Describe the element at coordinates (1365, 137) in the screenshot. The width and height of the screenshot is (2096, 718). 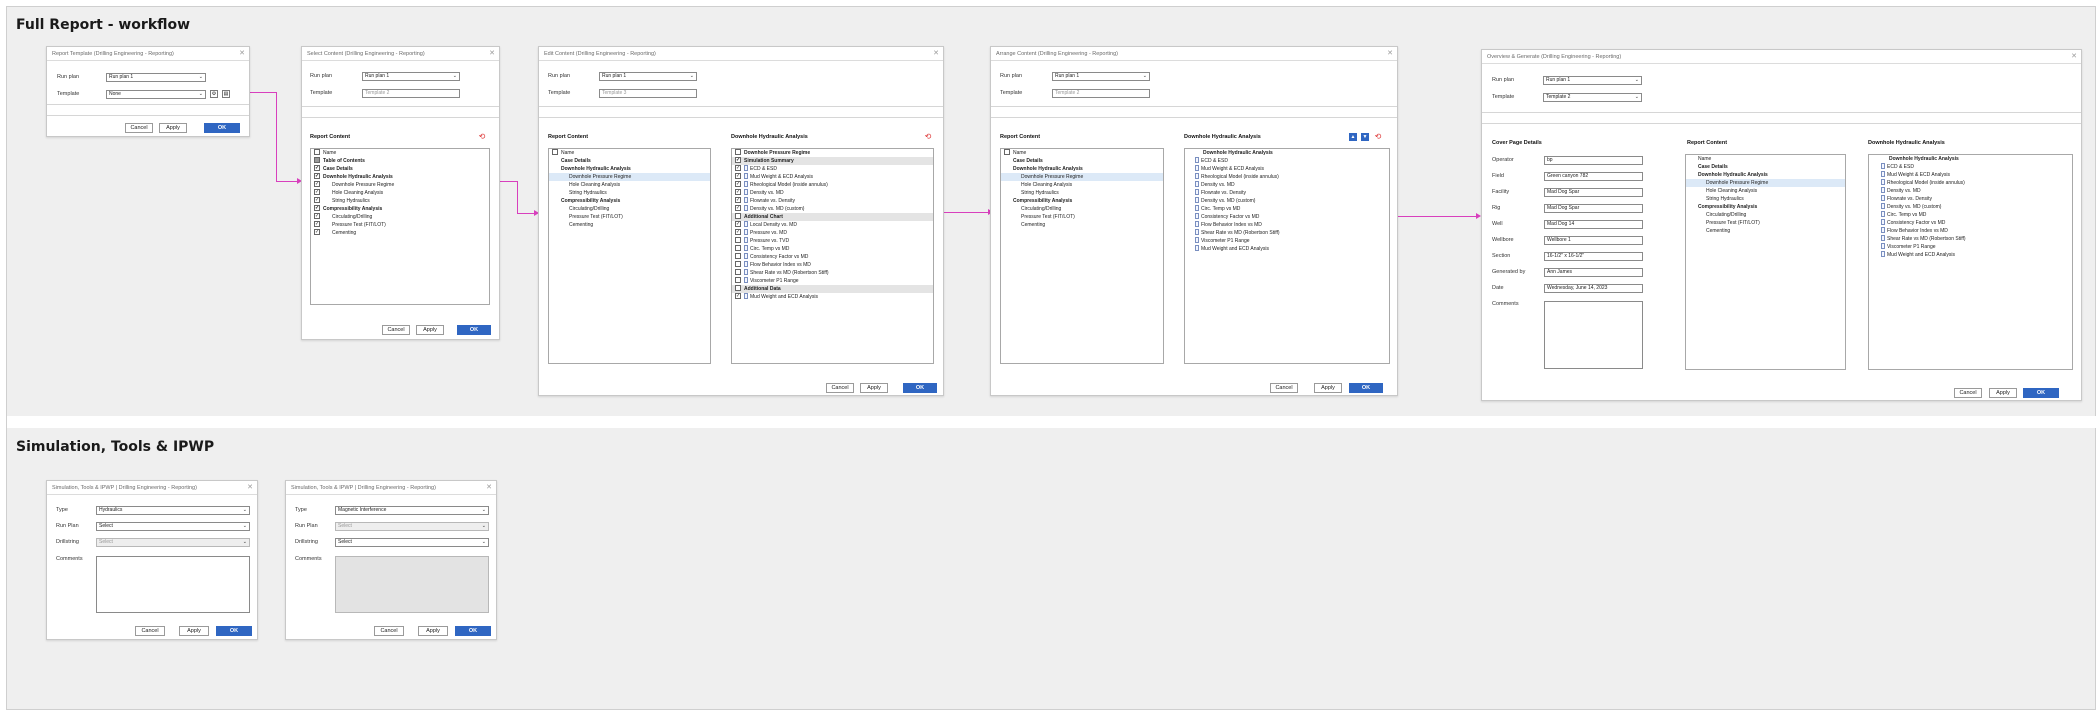
I see `move-down-icon: ▼` at that location.